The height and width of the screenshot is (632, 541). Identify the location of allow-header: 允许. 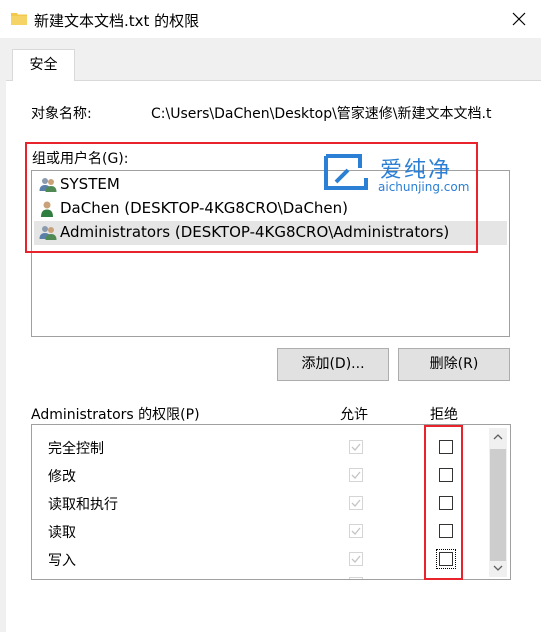
(354, 415).